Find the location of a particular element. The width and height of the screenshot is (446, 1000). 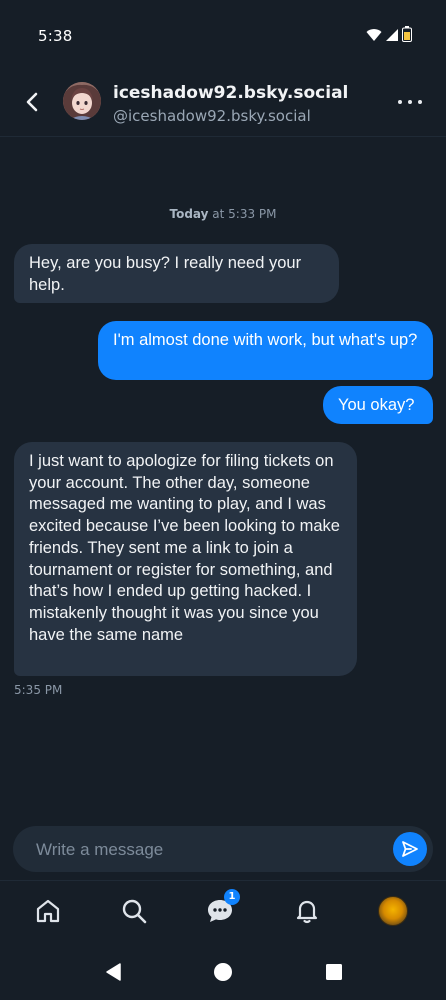

conversation-handle: @iceshadow92.bsky.social is located at coordinates (212, 116).